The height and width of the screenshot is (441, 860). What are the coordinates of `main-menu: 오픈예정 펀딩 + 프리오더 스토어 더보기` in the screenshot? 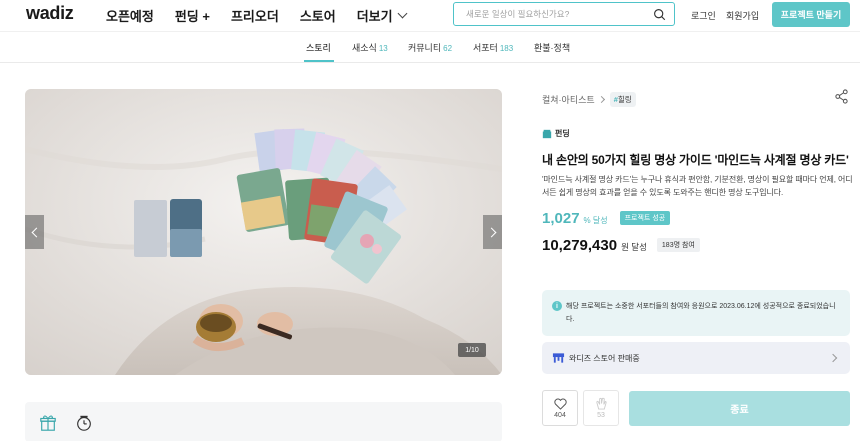 It's located at (266, 15).